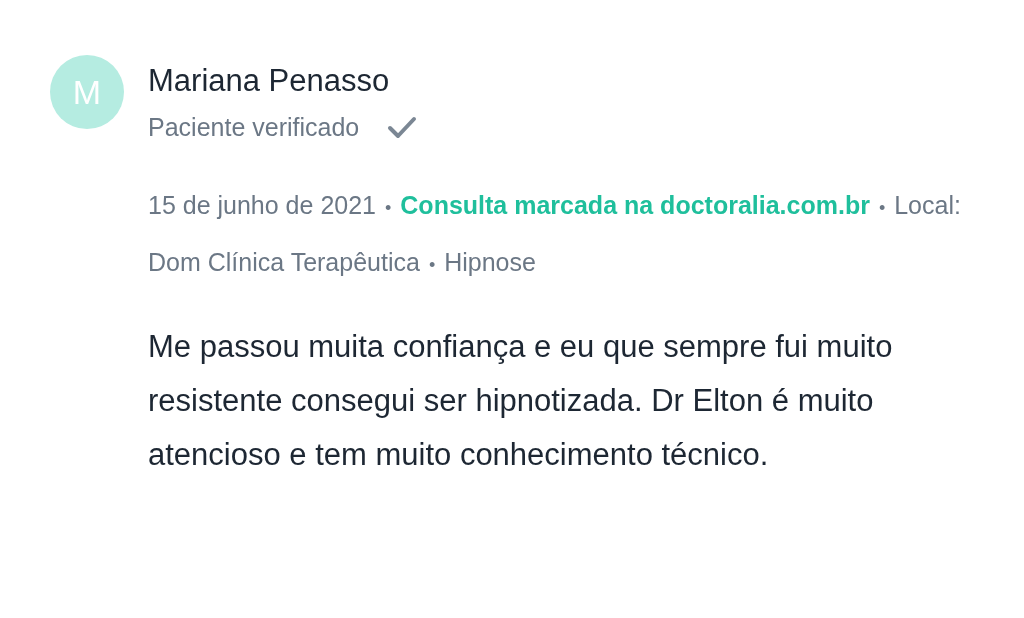 This screenshot has height=618, width=1024. Describe the element at coordinates (87, 92) in the screenshot. I see `avatar: M` at that location.